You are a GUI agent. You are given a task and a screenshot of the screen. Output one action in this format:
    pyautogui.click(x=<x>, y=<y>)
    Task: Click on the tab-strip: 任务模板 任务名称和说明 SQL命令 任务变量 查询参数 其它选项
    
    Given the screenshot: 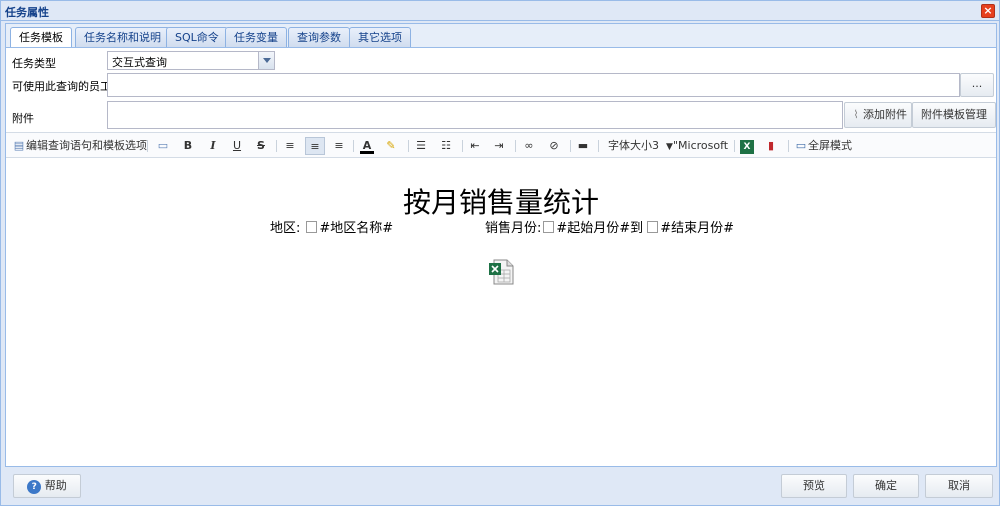 What is the action you would take?
    pyautogui.click(x=501, y=36)
    